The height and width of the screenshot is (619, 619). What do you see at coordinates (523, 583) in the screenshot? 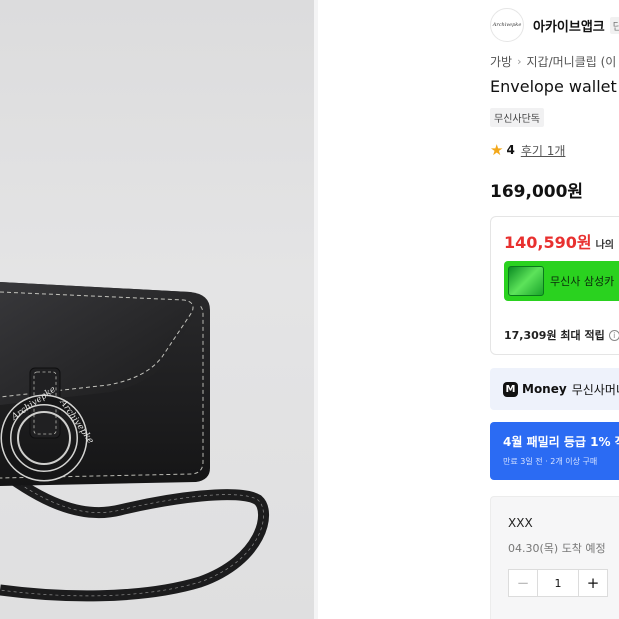
I see `decrease-quantity-button: −` at bounding box center [523, 583].